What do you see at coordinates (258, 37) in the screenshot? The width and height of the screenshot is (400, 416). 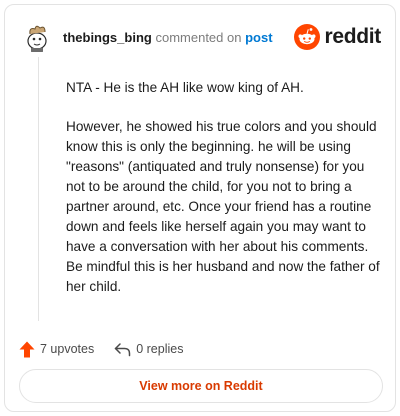 I see `post-link: post` at bounding box center [258, 37].